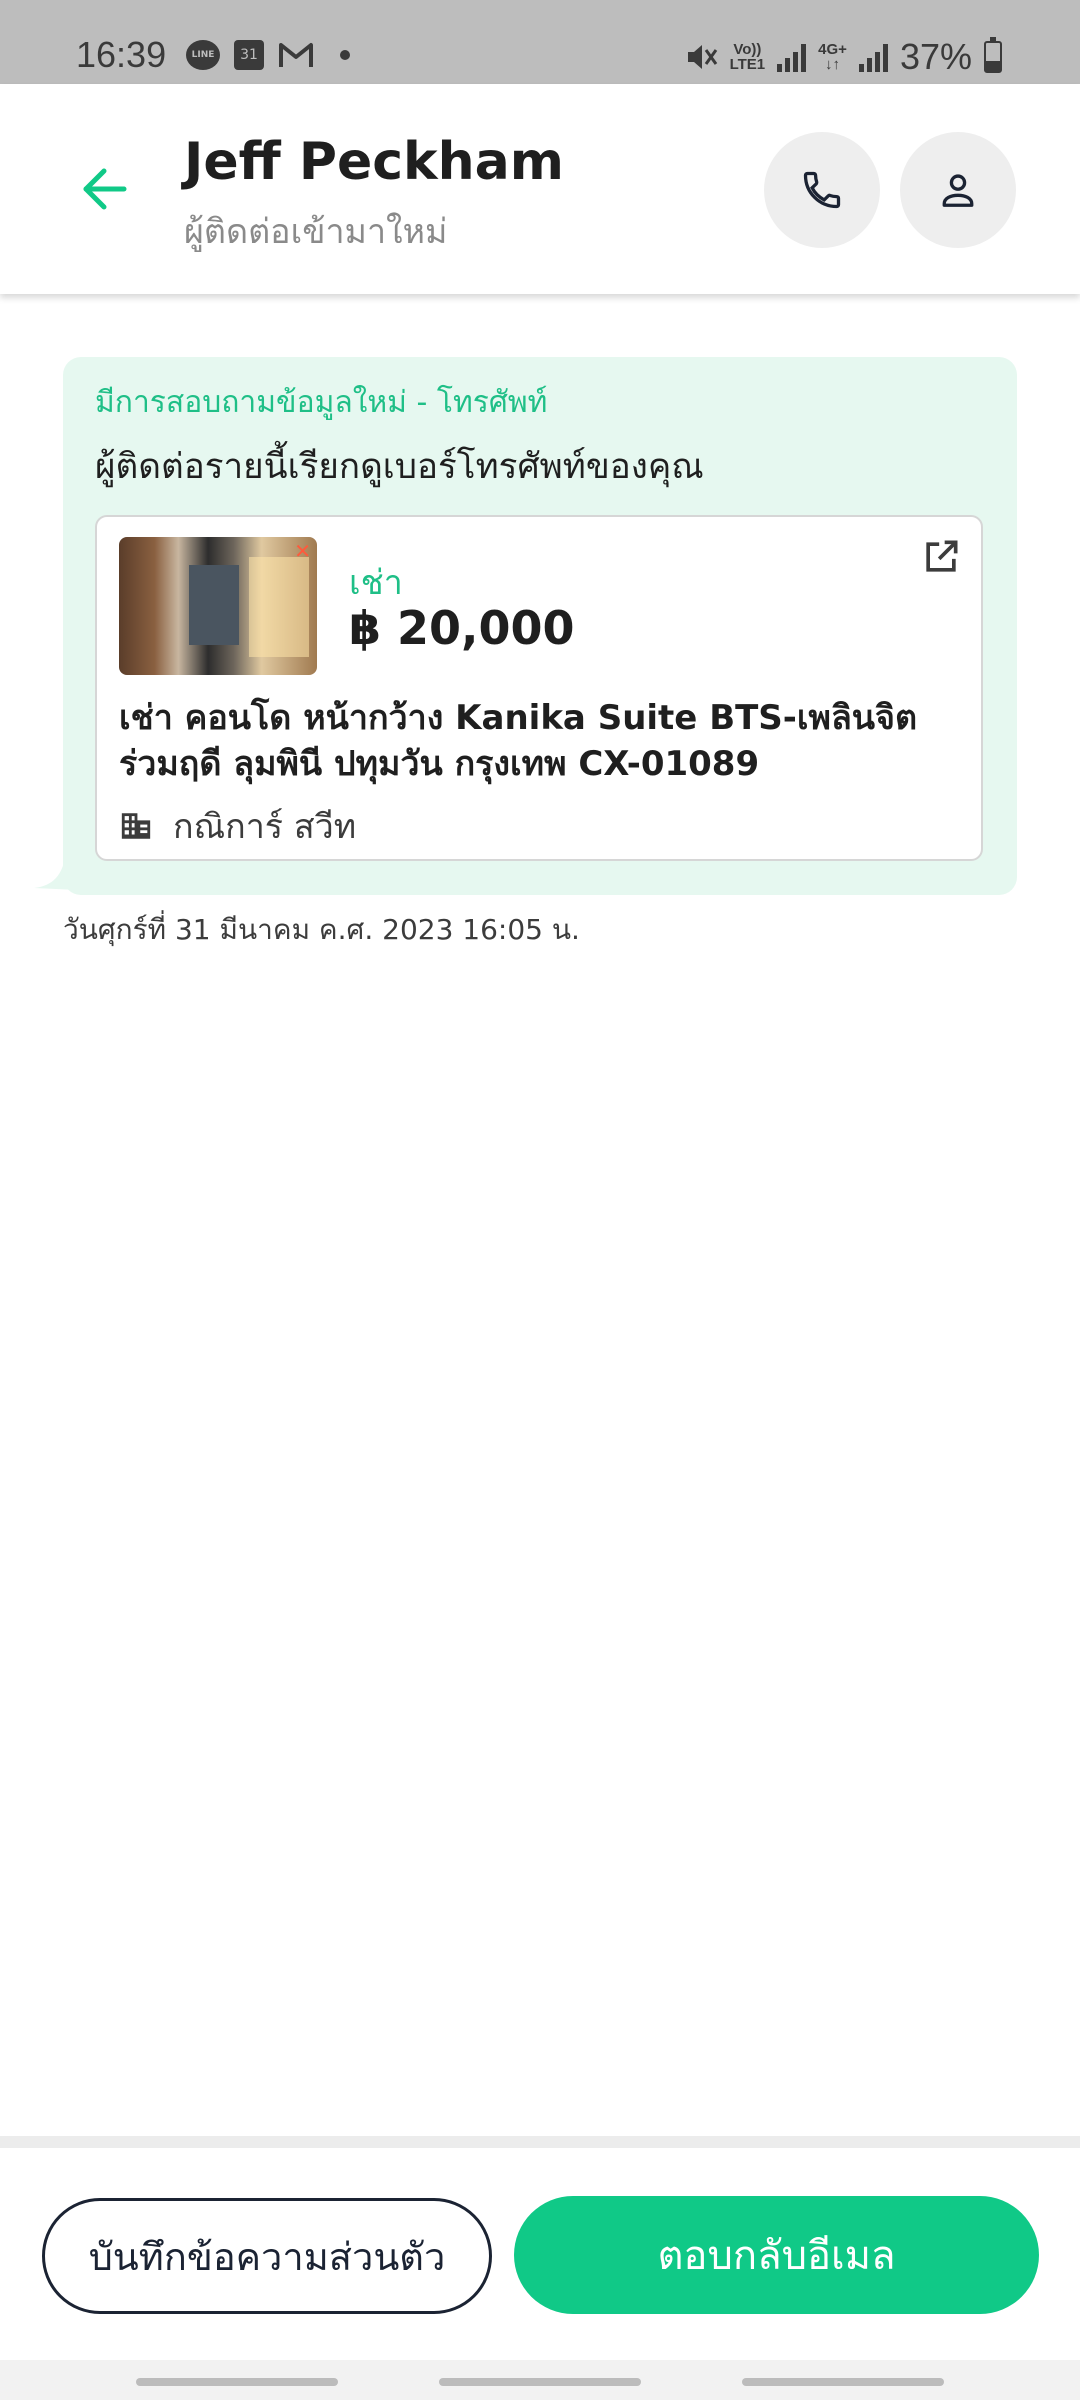 The height and width of the screenshot is (2400, 1080). I want to click on message-timestamp: วันศุกร์ที่ 31 มีนาคม ค.ศ. 2023 16:05 น., so click(321, 929).